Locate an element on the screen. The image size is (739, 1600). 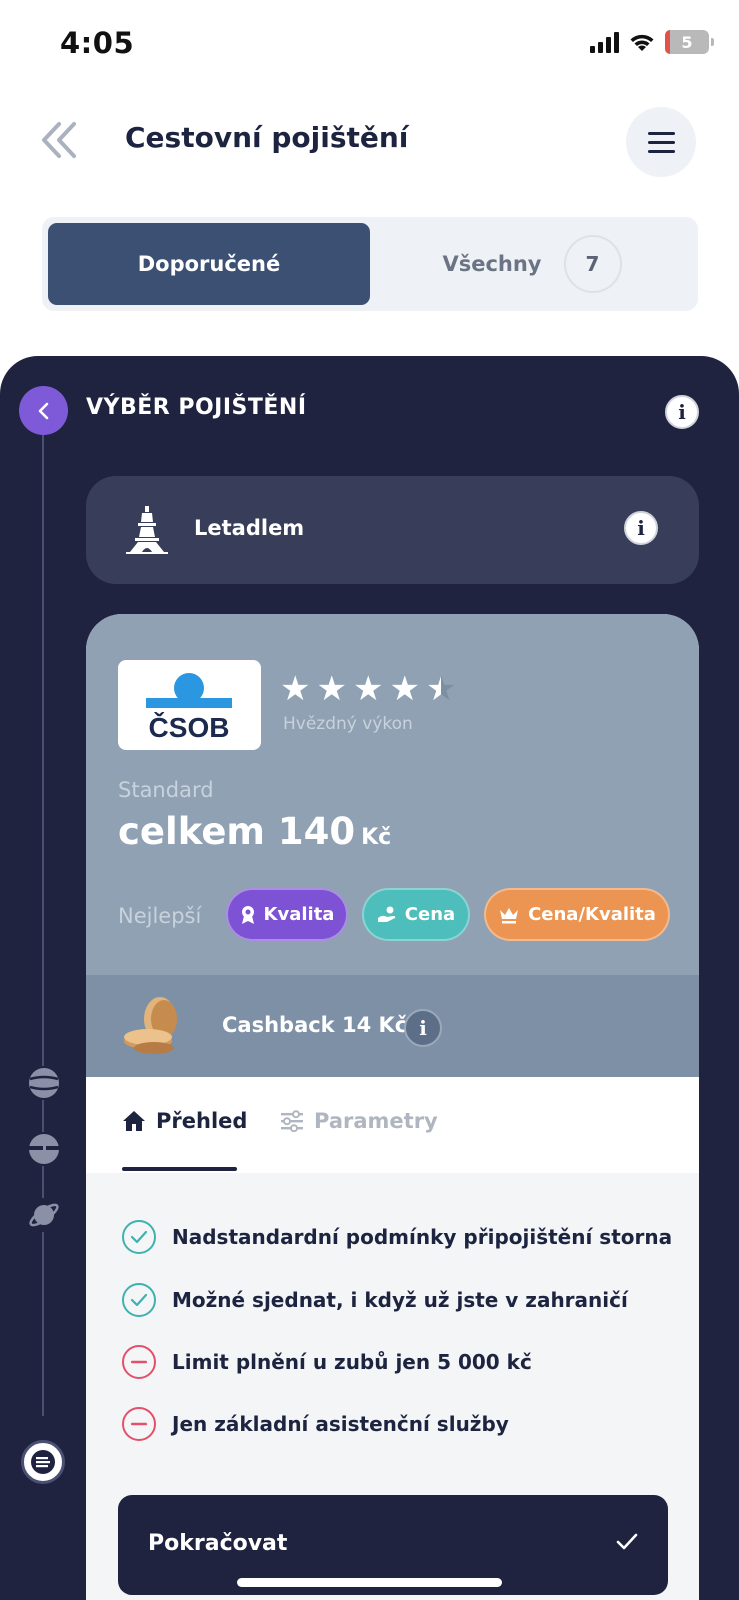
badge-price: Cena is located at coordinates (416, 914).